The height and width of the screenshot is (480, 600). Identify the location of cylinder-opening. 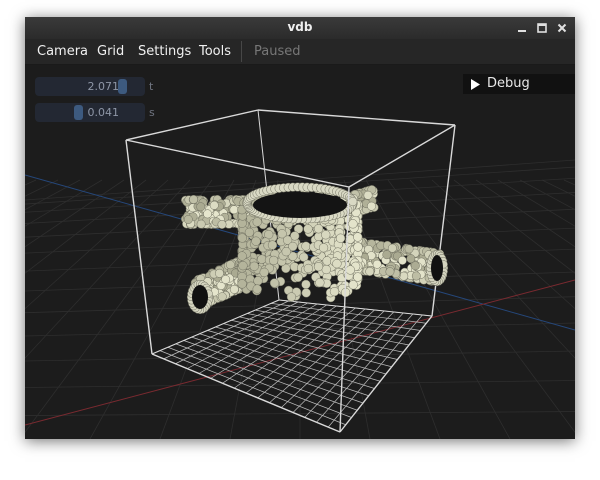
(300, 205).